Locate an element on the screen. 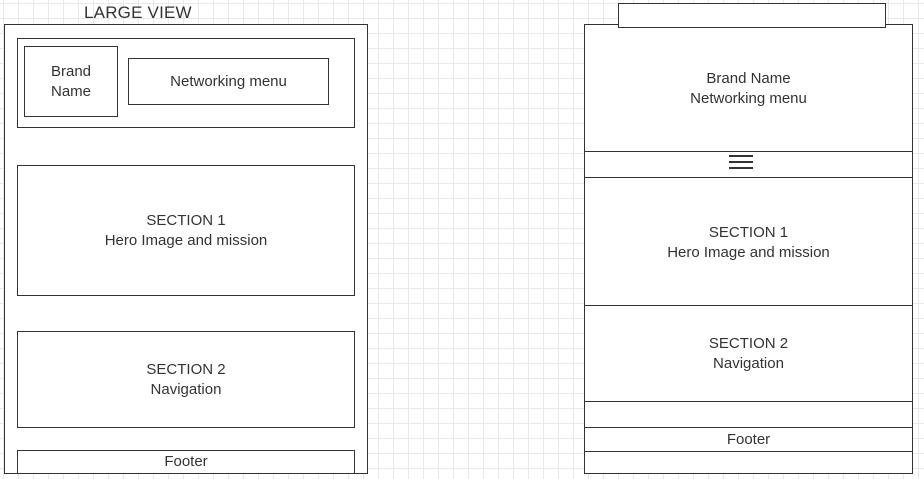 The image size is (924, 479). small-section-1-label: SECTION 1 Hero Image and mission is located at coordinates (748, 243).